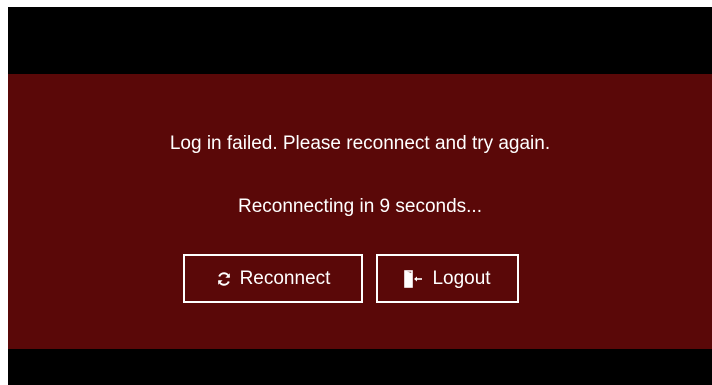  What do you see at coordinates (285, 278) in the screenshot?
I see `reconnect-label: Reconnect` at bounding box center [285, 278].